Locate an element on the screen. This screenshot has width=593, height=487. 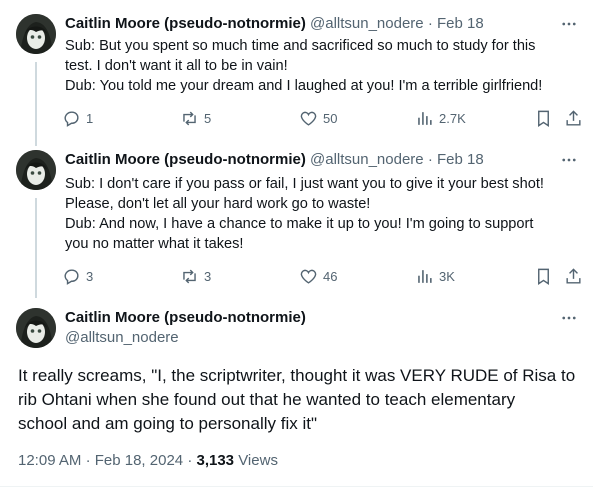
like-button: 50 is located at coordinates (318, 118).